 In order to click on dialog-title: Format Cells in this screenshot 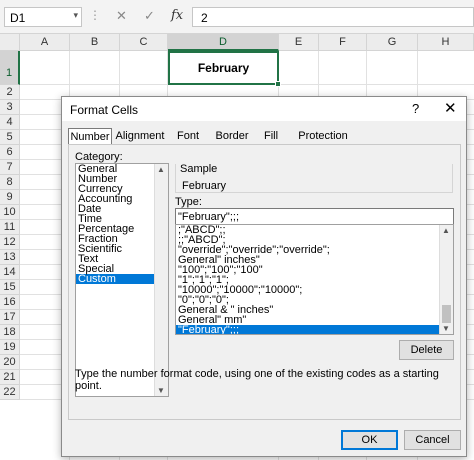, I will do `click(104, 110)`.